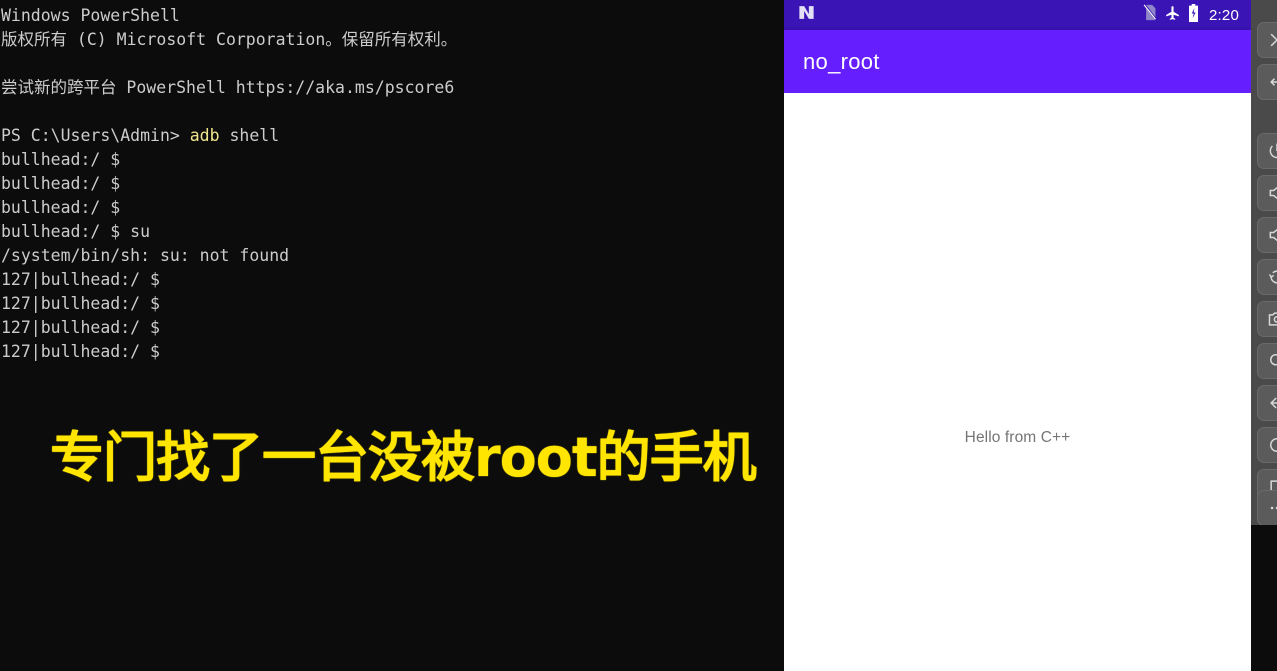 This screenshot has width=1277, height=671. Describe the element at coordinates (1017, 437) in the screenshot. I see `hello-from-cpp-label: Hello from C++` at that location.